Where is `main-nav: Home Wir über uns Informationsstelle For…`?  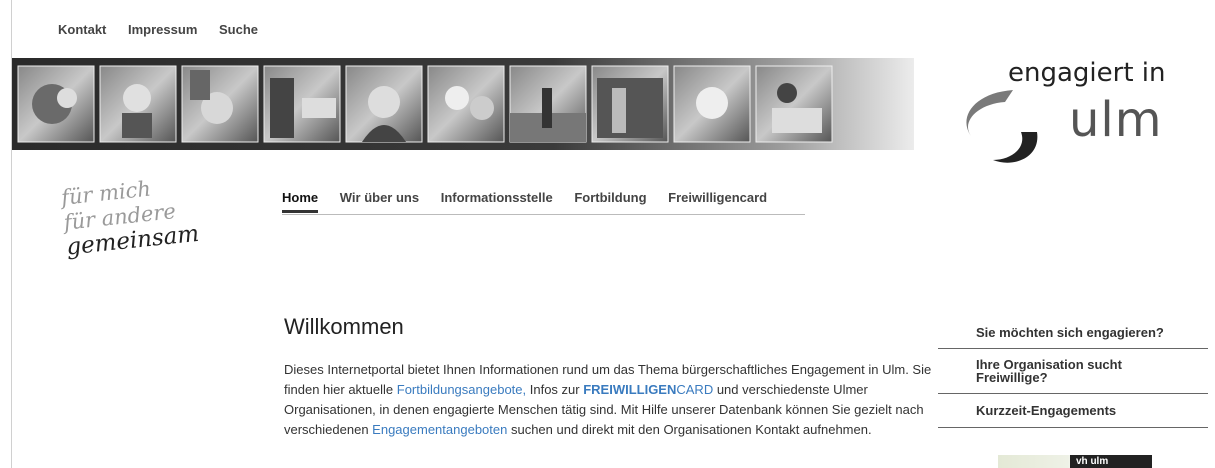
main-nav: Home Wir über uns Informationsstelle For… is located at coordinates (533, 201).